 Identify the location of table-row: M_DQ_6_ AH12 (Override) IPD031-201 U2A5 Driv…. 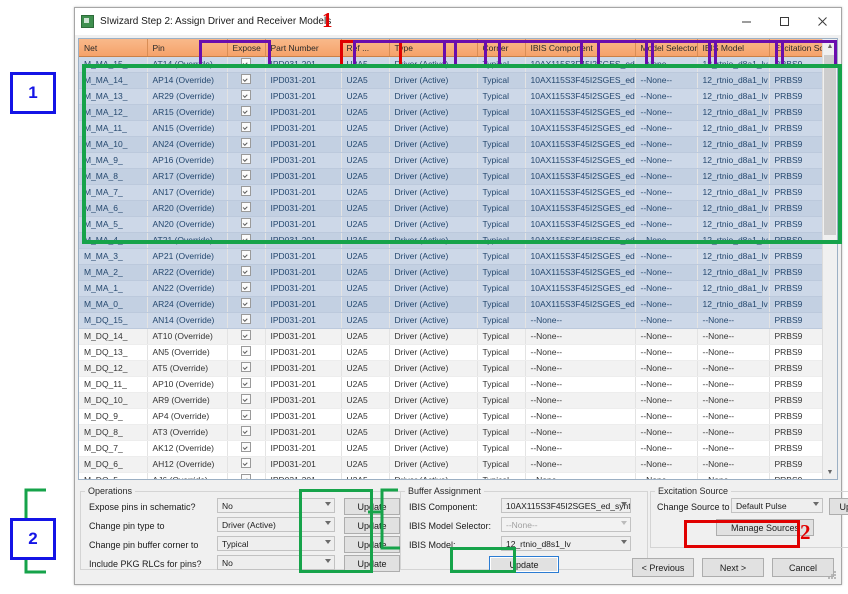
(458, 464).